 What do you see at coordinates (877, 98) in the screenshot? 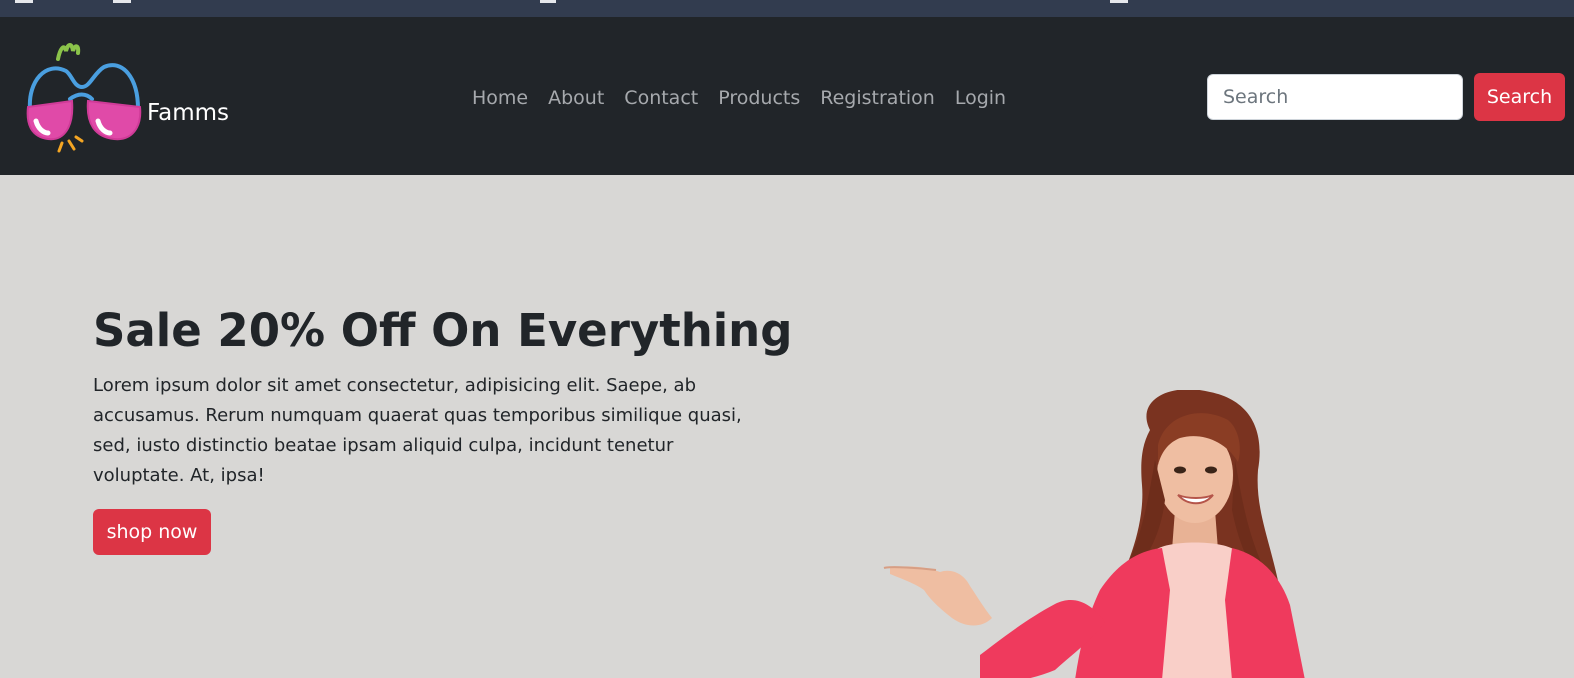
I see `nav-registration-link: Registration` at bounding box center [877, 98].